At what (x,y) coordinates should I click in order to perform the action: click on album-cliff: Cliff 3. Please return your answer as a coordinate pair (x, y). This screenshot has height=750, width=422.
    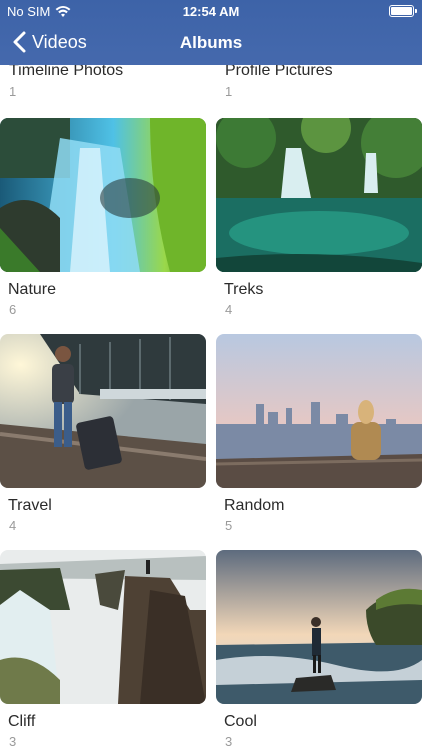
    Looking at the image, I should click on (103, 649).